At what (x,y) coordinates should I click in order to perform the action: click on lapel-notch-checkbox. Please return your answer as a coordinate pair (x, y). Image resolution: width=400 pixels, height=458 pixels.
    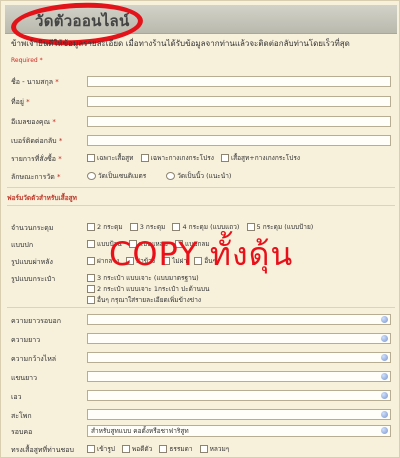
    Looking at the image, I should click on (91, 244).